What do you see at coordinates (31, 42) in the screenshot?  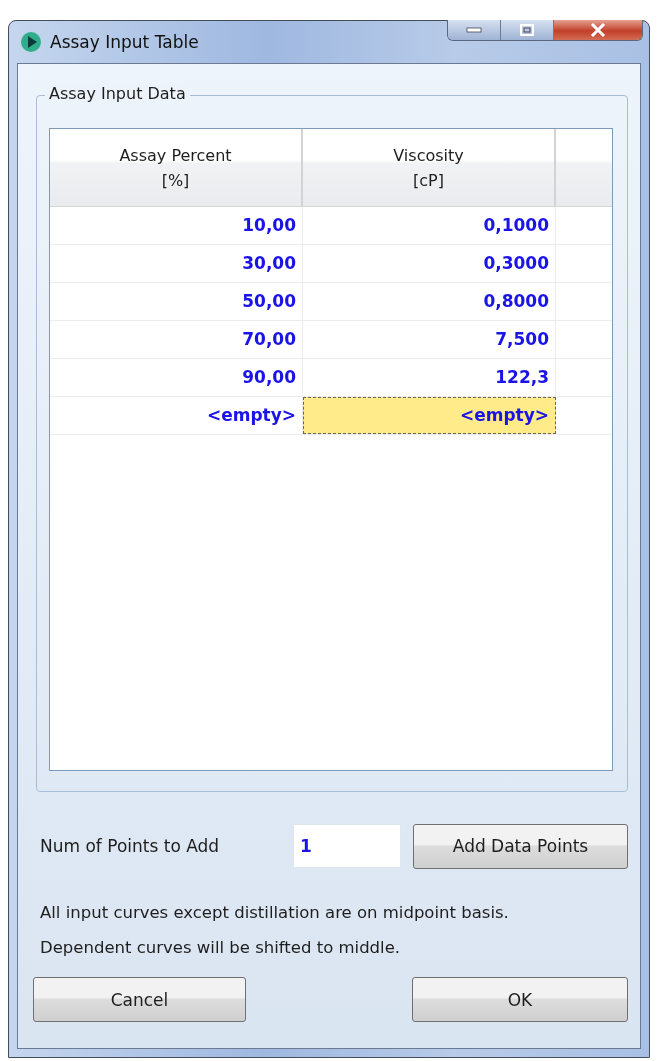 I see `play-icon` at bounding box center [31, 42].